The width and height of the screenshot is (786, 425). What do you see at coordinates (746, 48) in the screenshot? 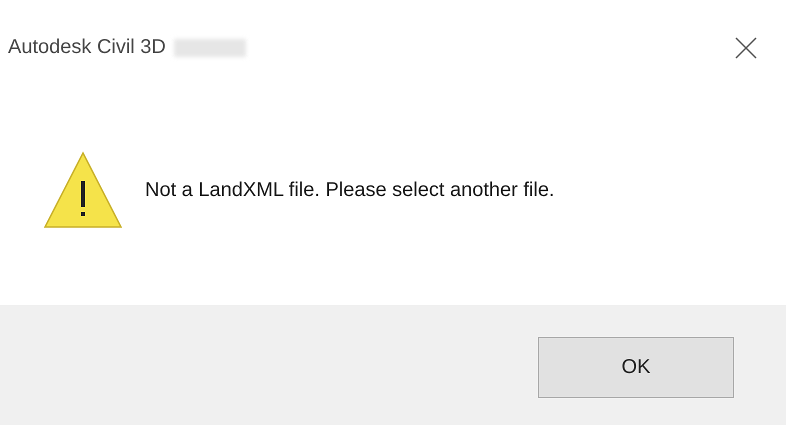
I see `close-icon` at bounding box center [746, 48].